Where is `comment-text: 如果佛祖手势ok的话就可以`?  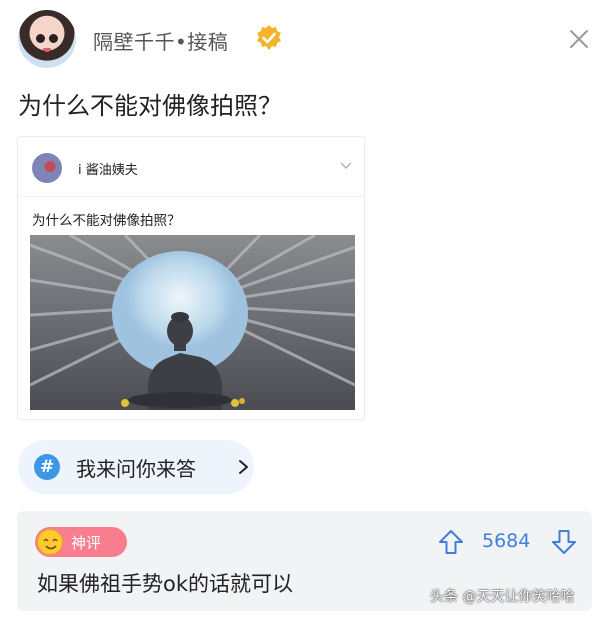
comment-text: 如果佛祖手势ok的话就可以 is located at coordinates (165, 584).